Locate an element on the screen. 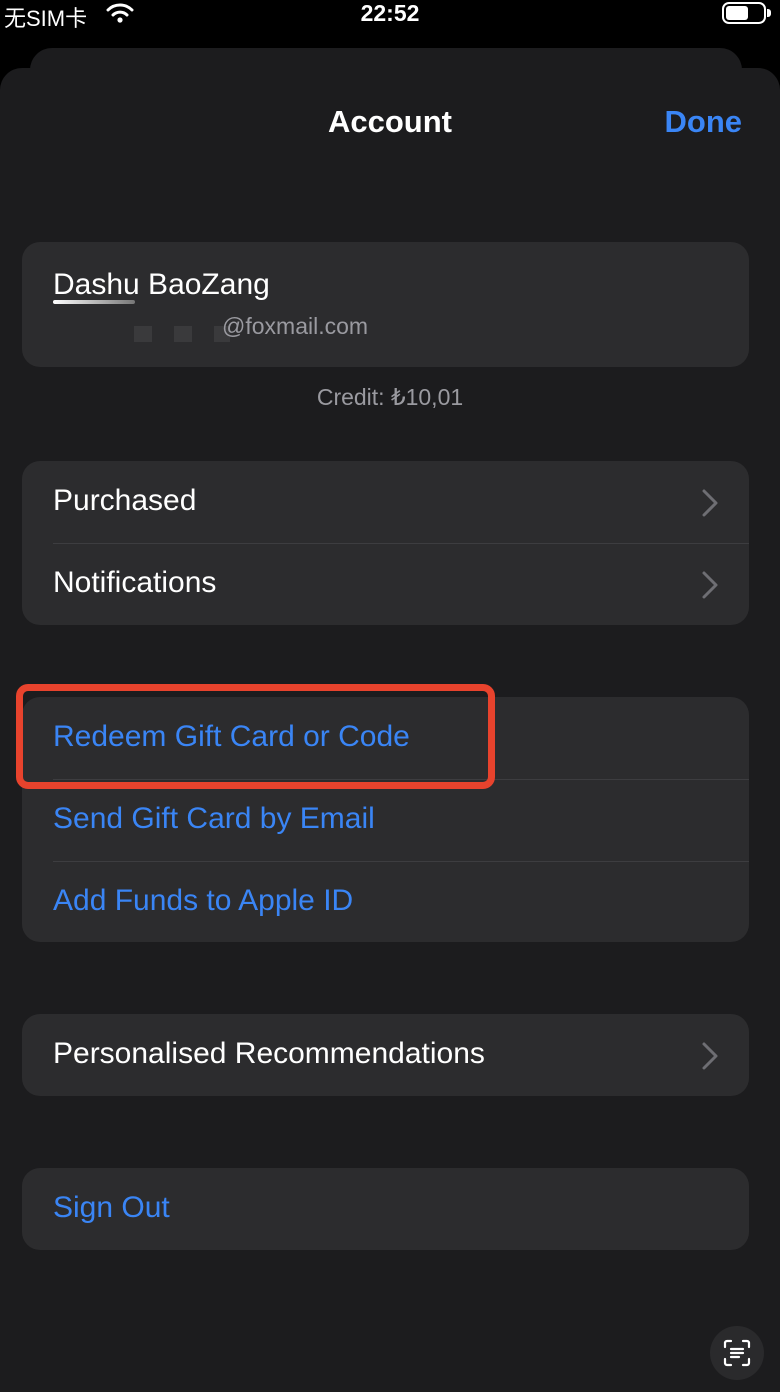 This screenshot has height=1392, width=780. live-text-button is located at coordinates (737, 1353).